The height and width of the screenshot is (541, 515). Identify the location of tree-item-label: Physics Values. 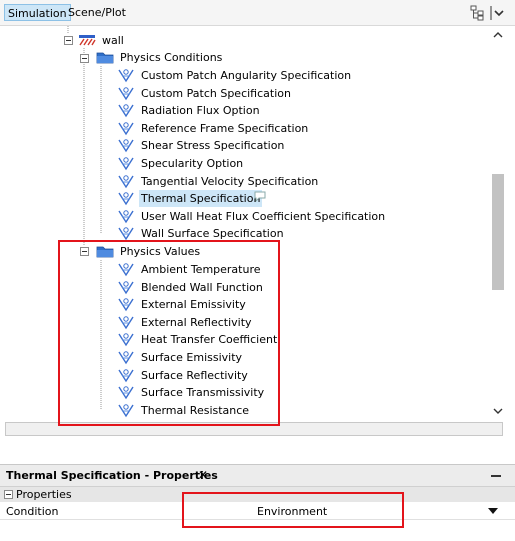
(160, 251).